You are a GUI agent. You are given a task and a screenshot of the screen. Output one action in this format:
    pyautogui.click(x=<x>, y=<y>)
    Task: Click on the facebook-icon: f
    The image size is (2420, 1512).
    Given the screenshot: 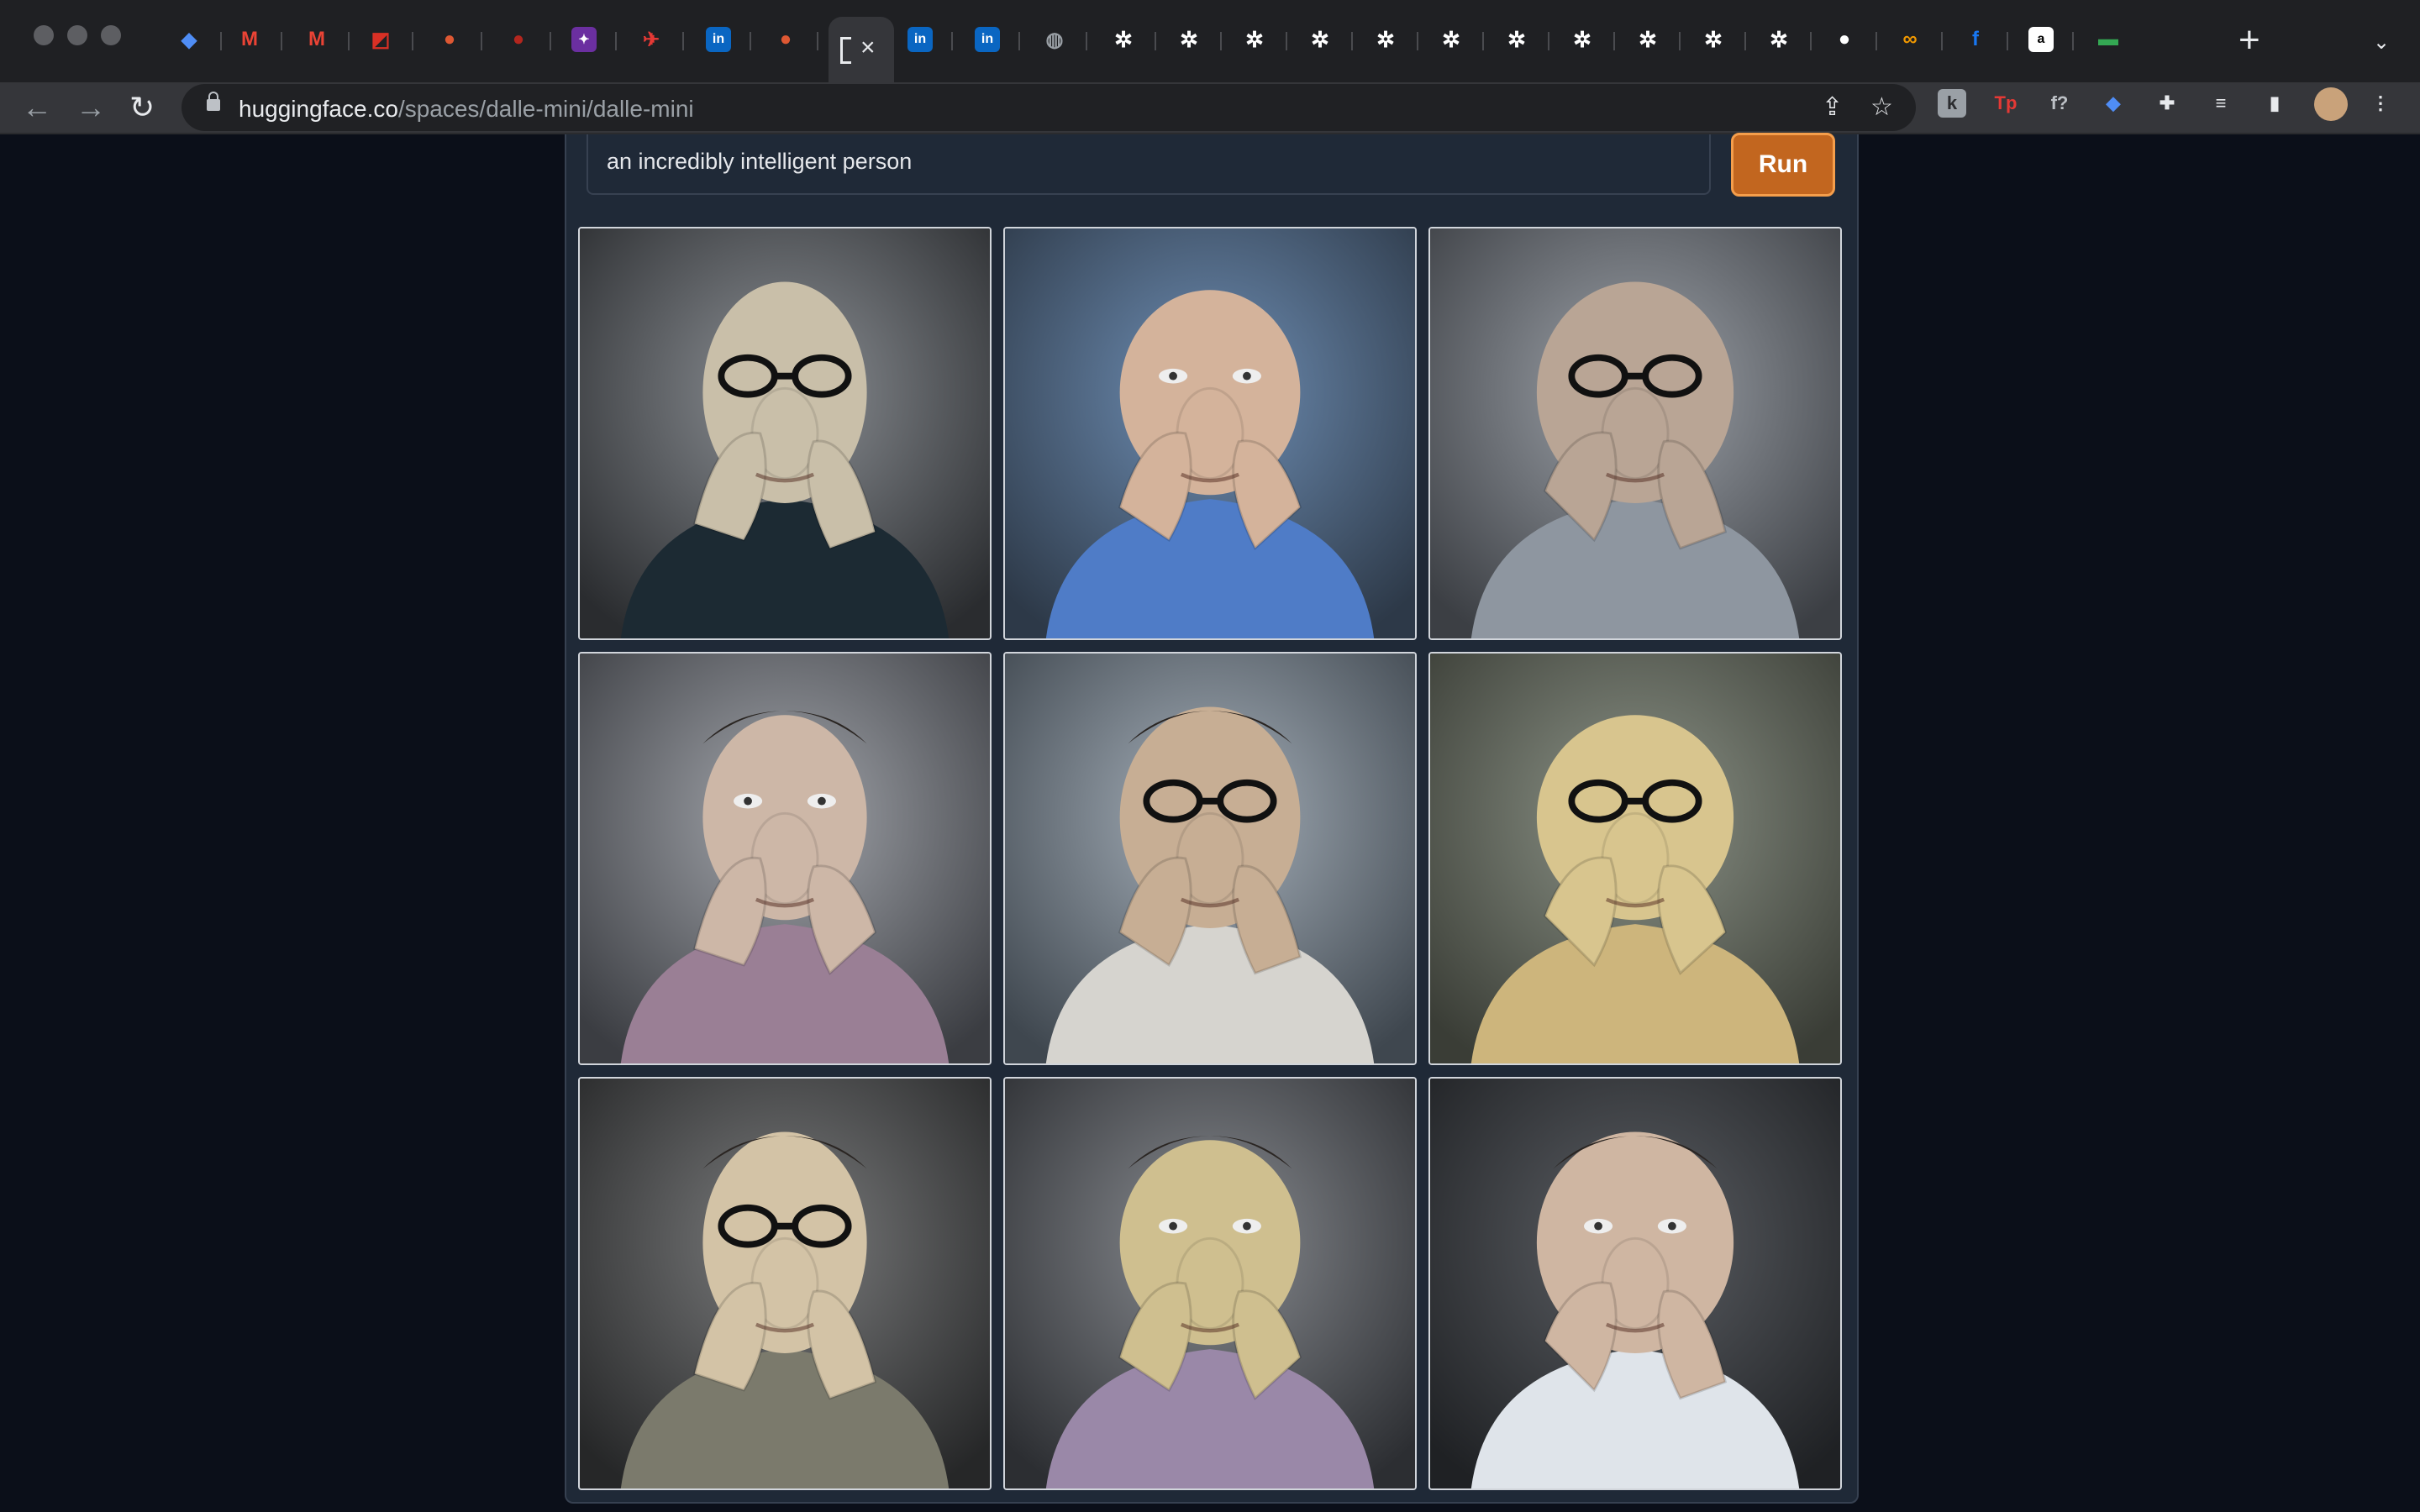 What is the action you would take?
    pyautogui.click(x=1976, y=39)
    